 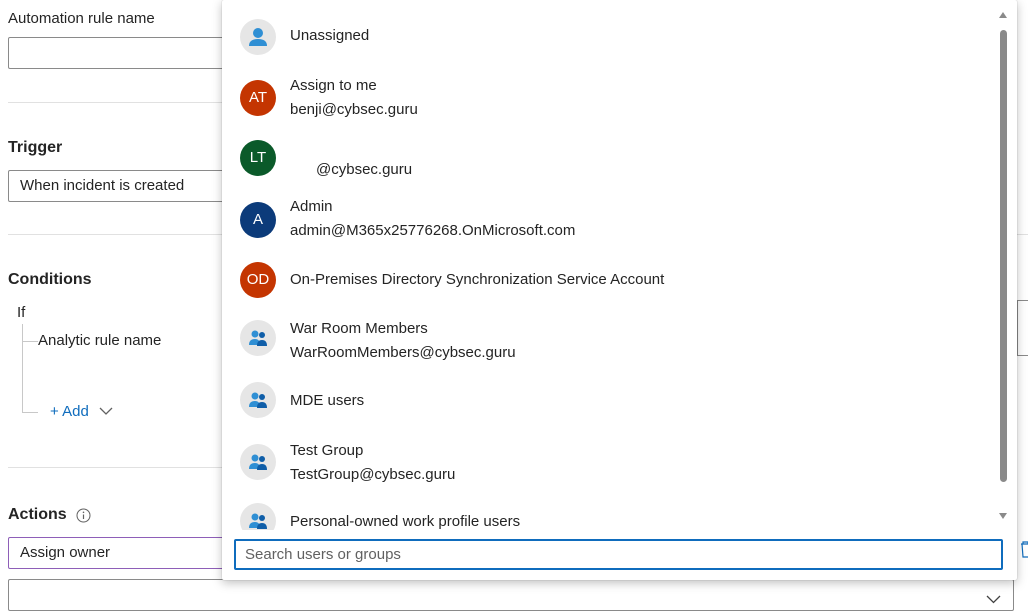 I want to click on list-item-mde-users: MDE users, so click(x=609, y=402).